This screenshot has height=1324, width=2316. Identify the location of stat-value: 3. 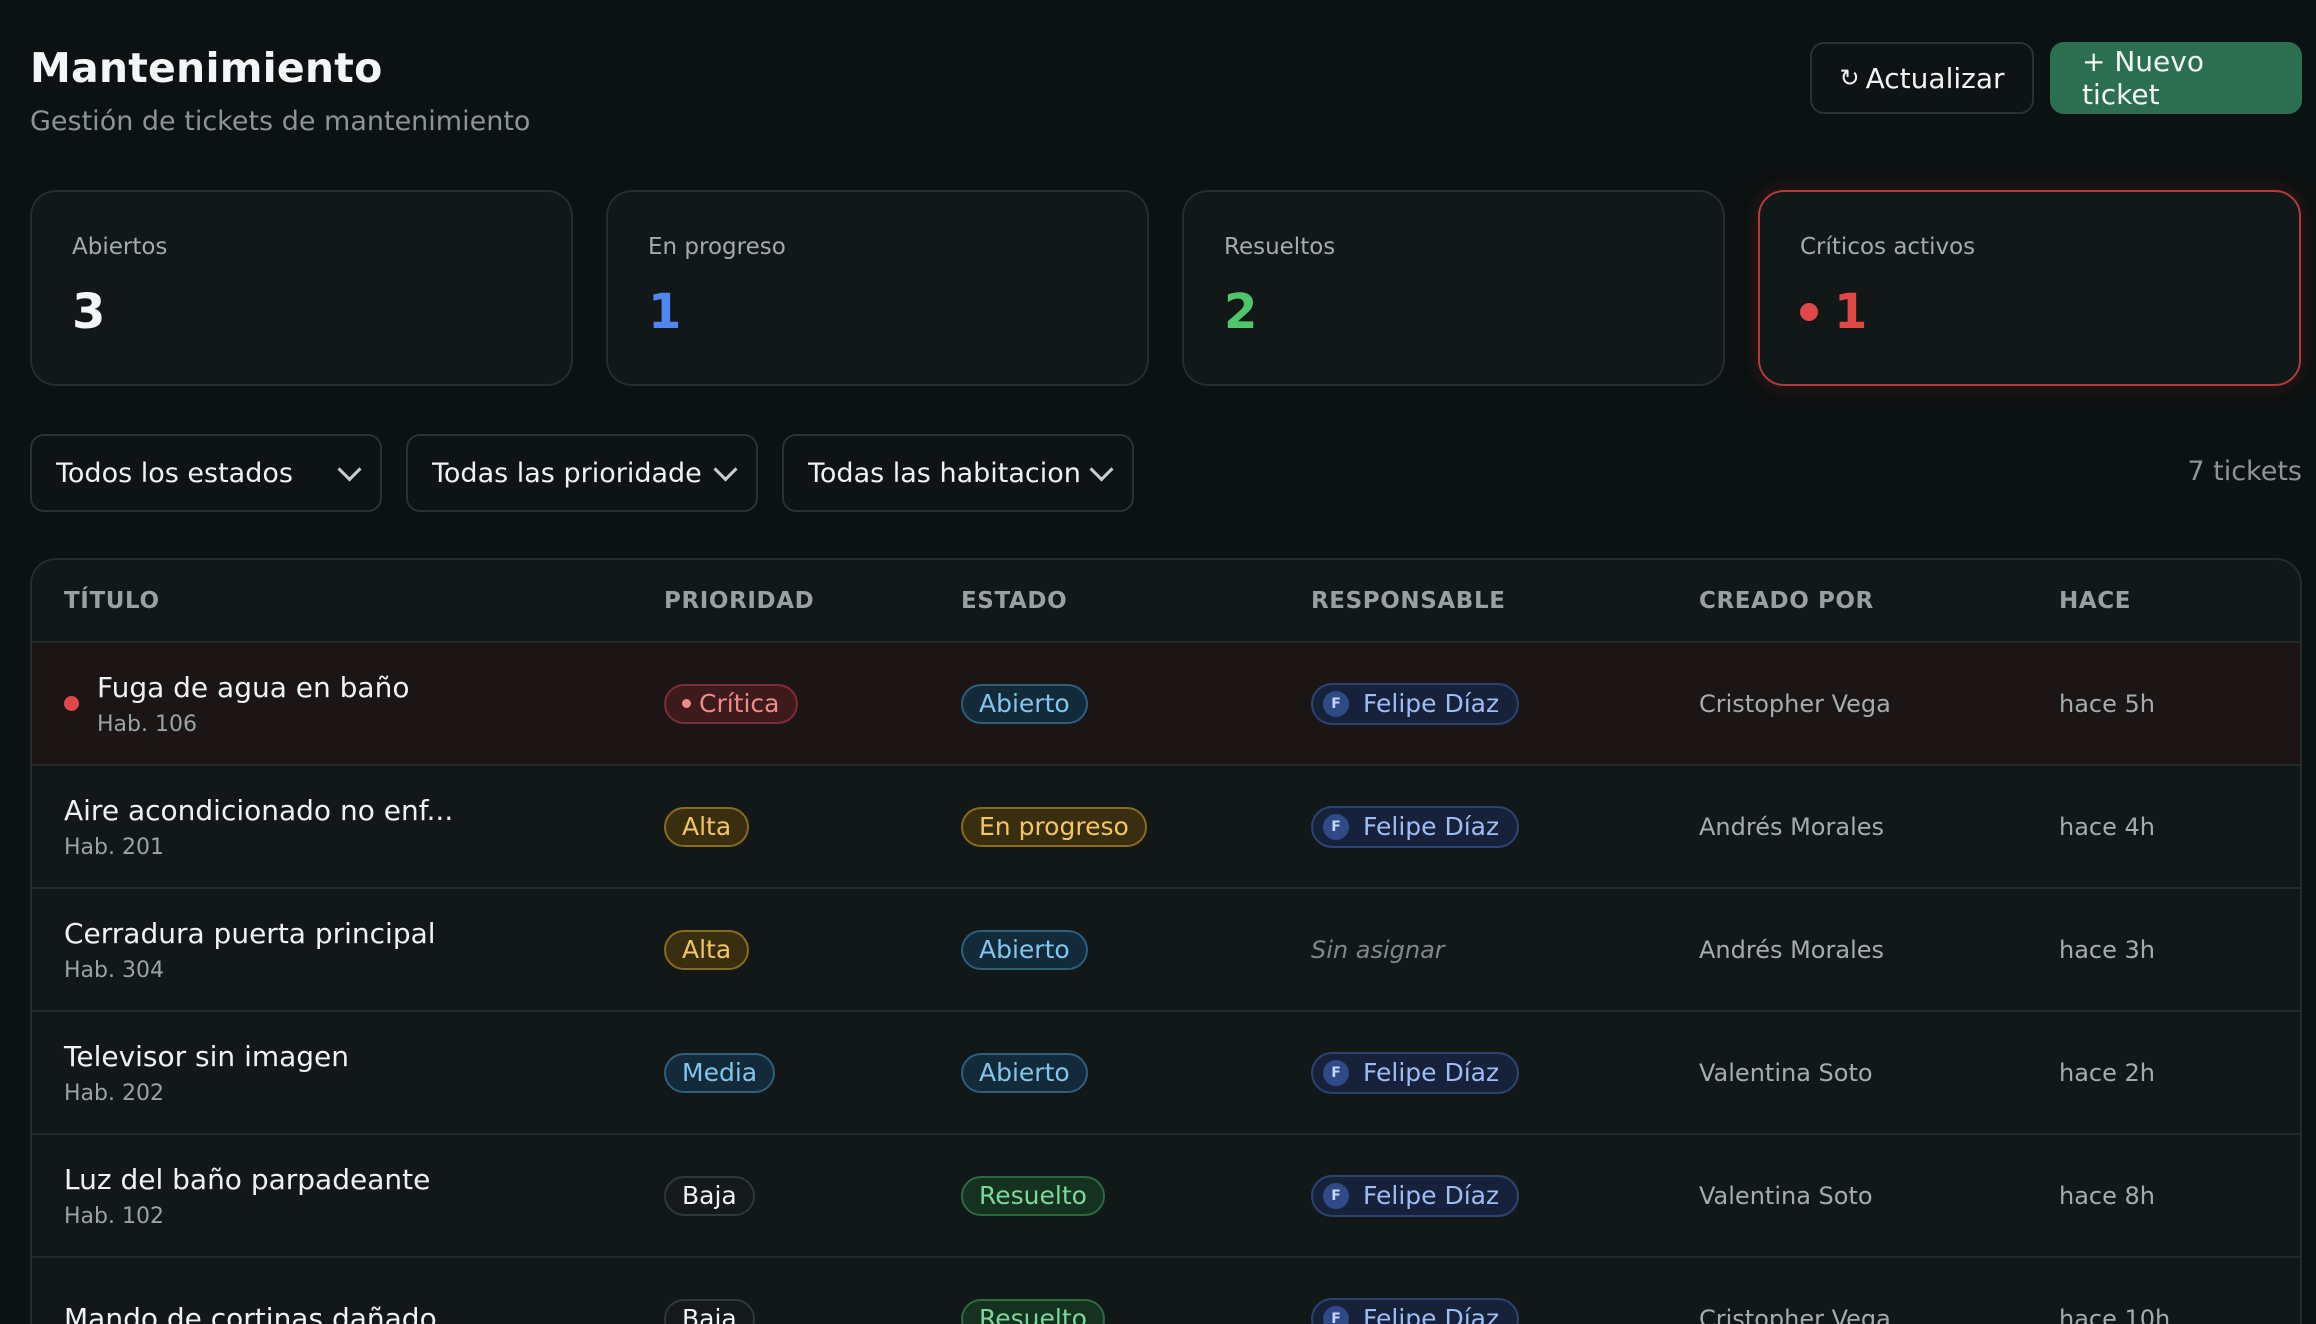
(88, 312).